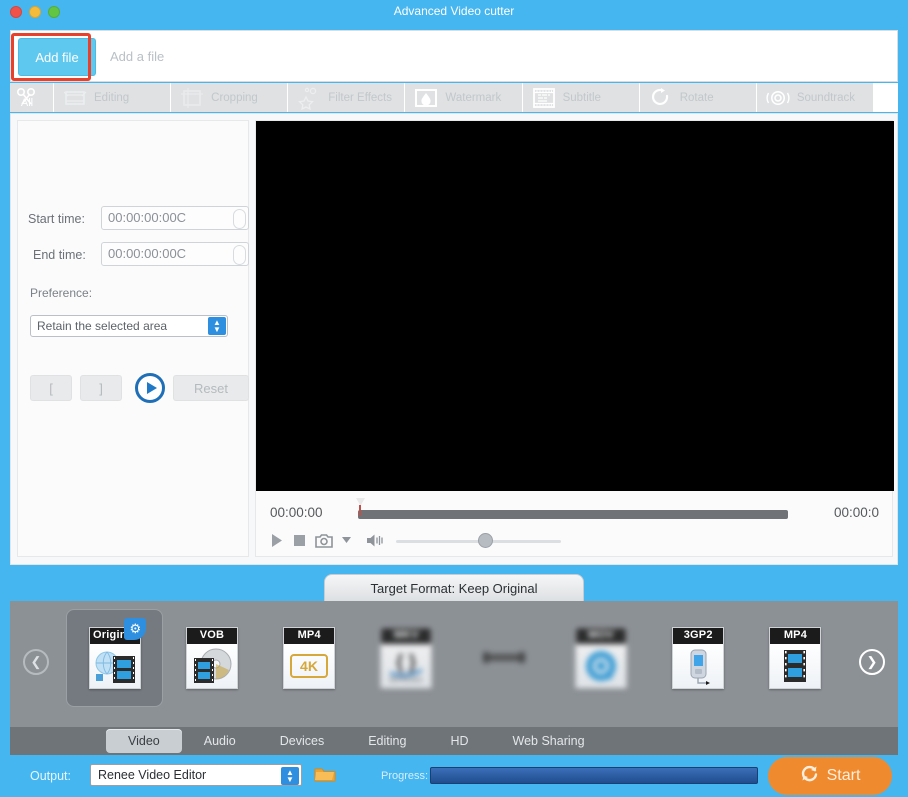  Describe the element at coordinates (698, 636) in the screenshot. I see `format-caption: 3GP2` at that location.